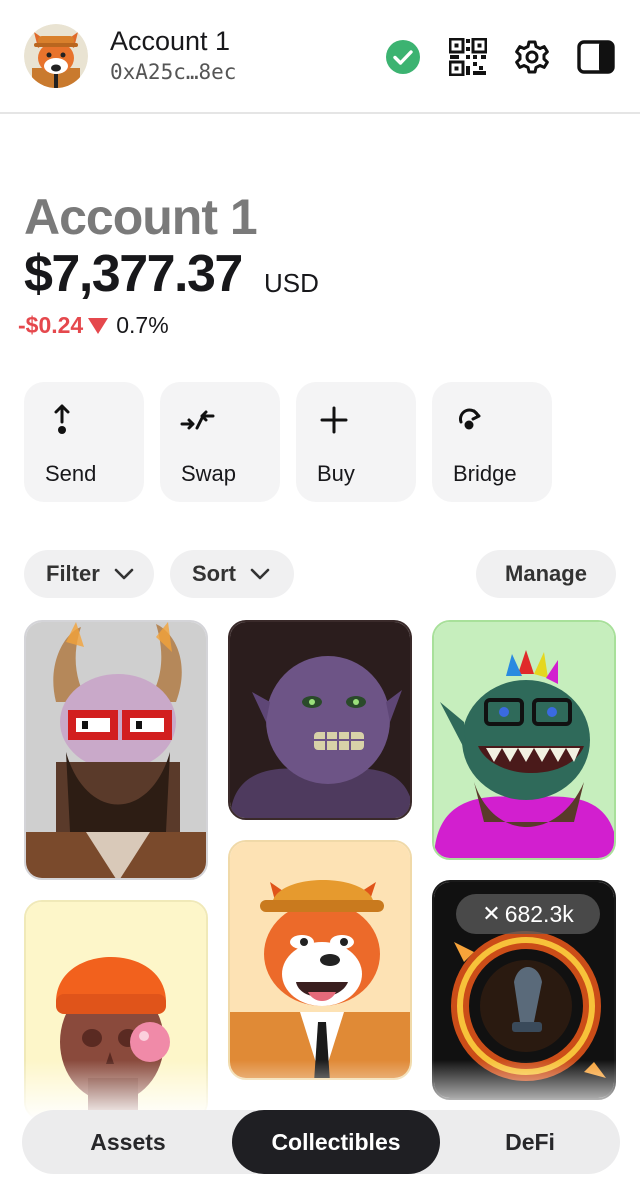  What do you see at coordinates (128, 1142) in the screenshot?
I see `tab-assets: Assets` at bounding box center [128, 1142].